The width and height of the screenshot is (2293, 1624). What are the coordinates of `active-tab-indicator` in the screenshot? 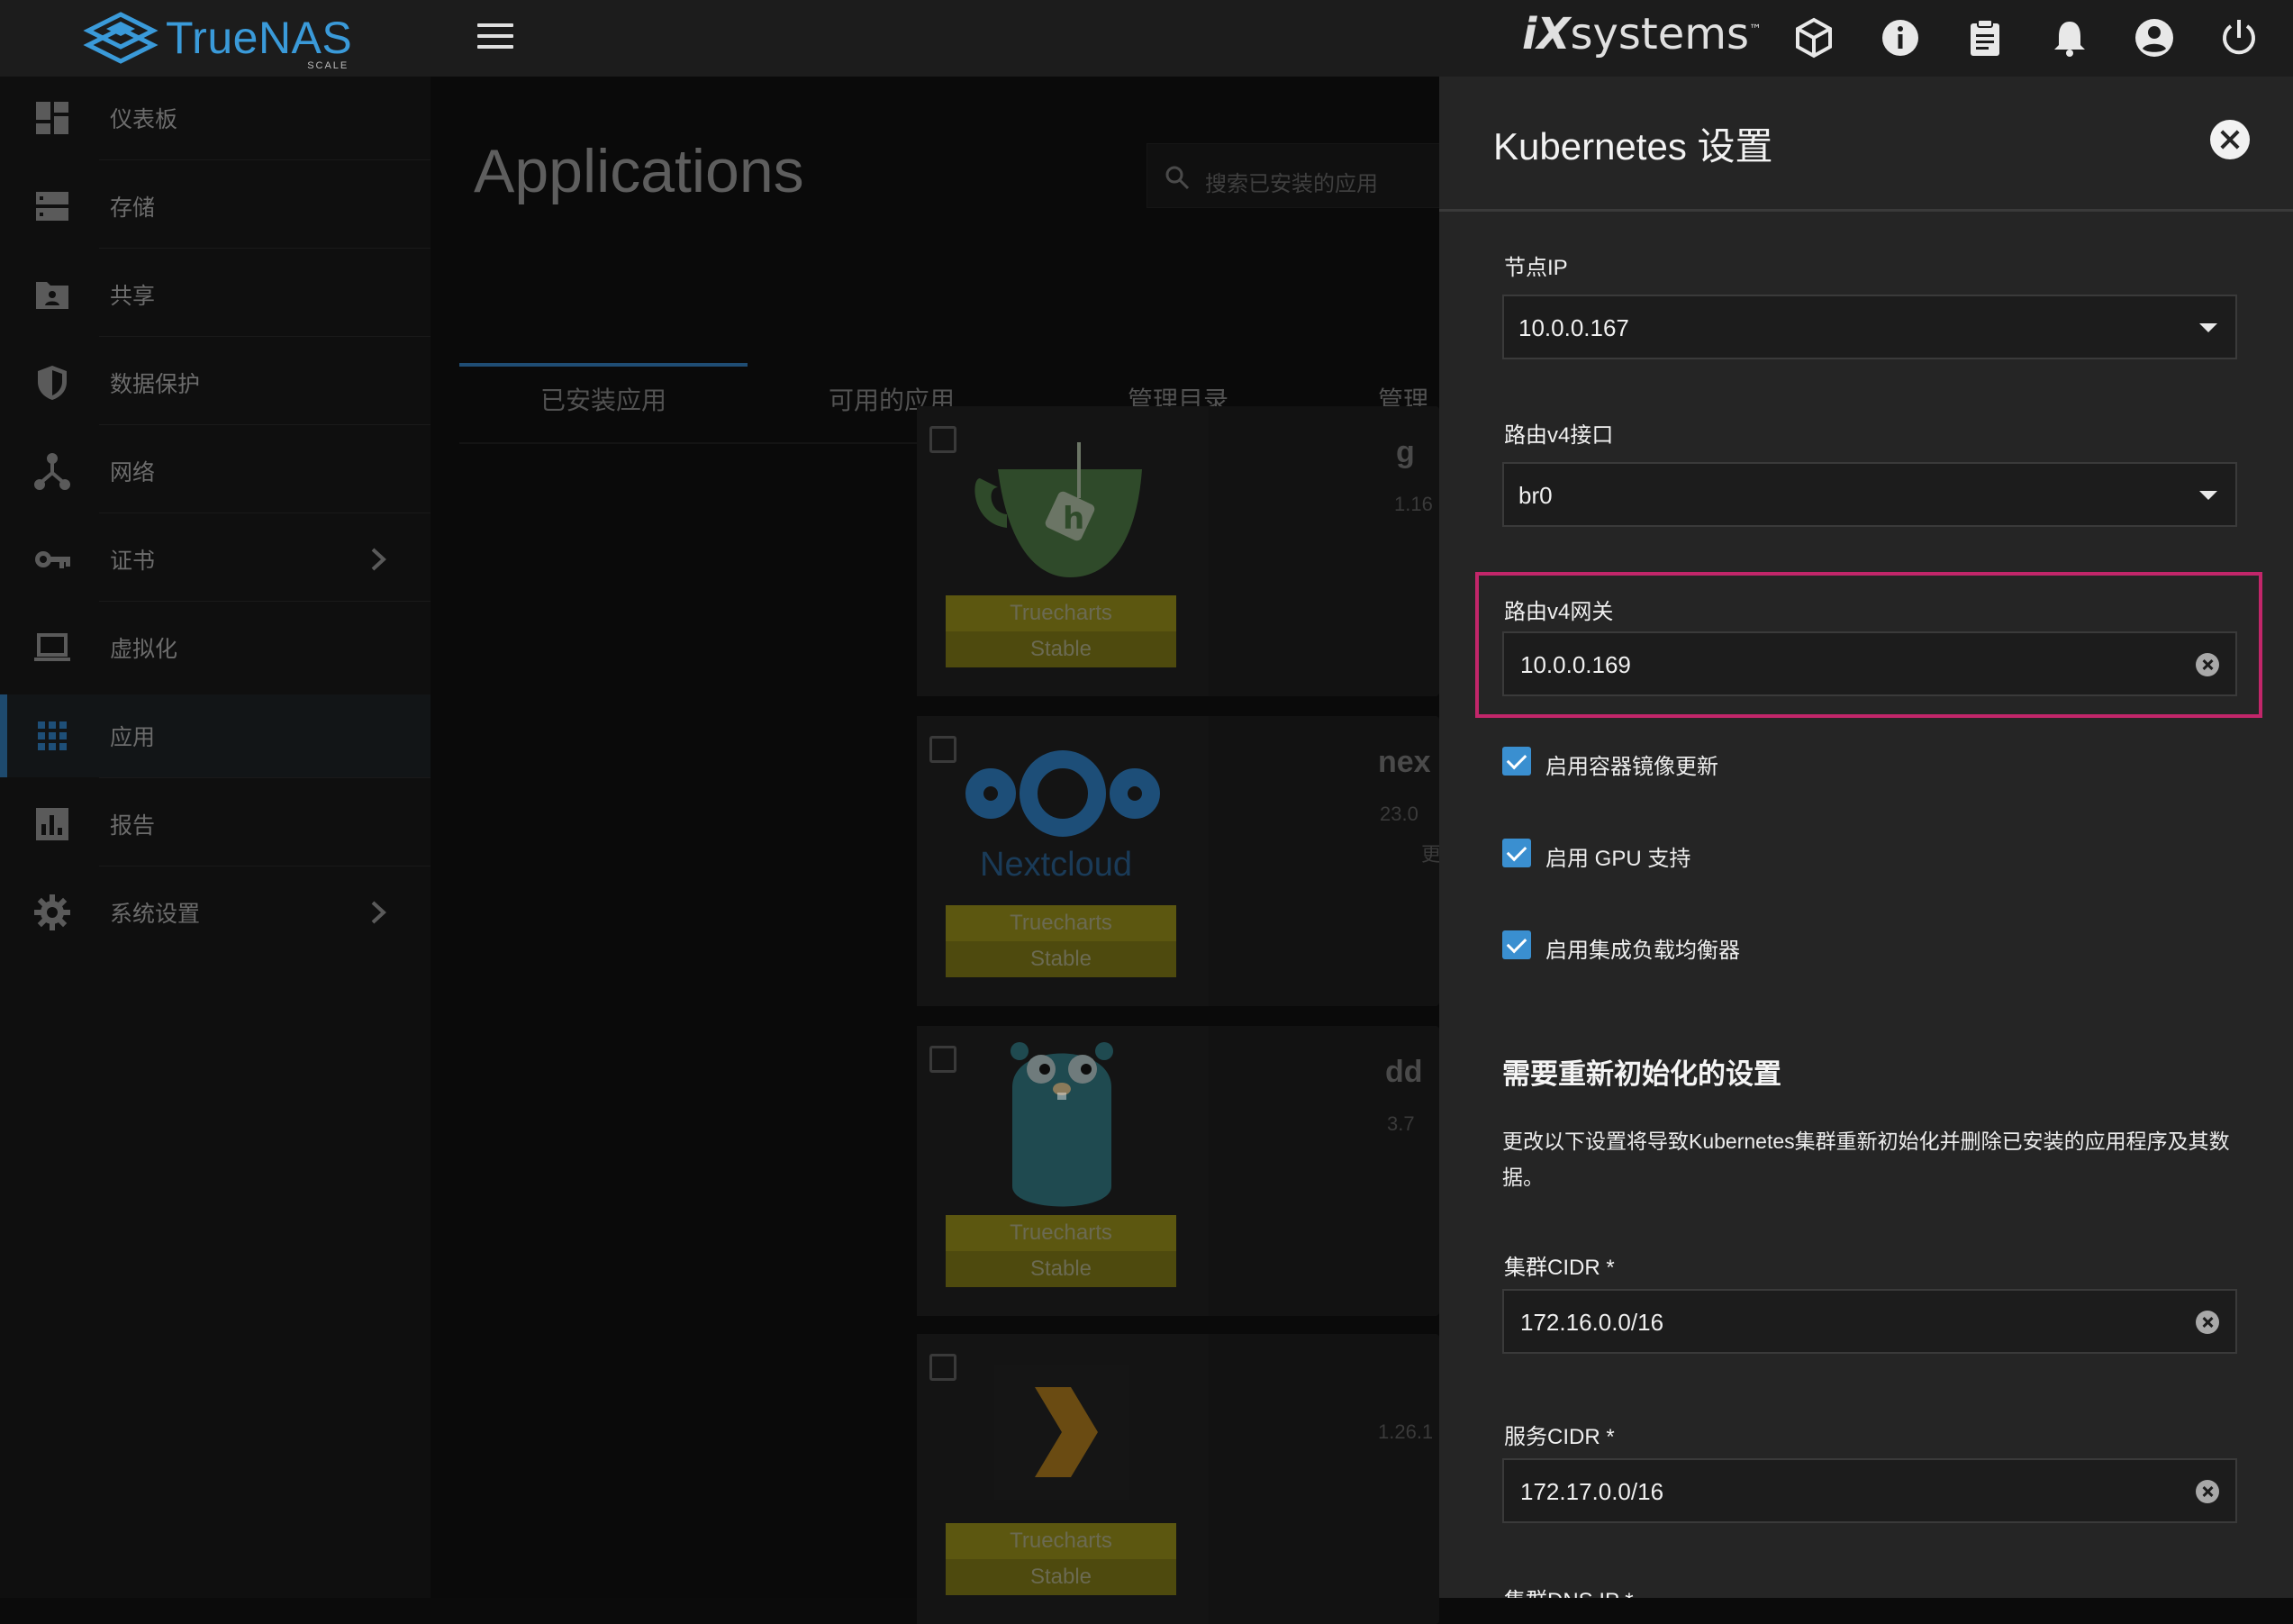 It's located at (603, 365).